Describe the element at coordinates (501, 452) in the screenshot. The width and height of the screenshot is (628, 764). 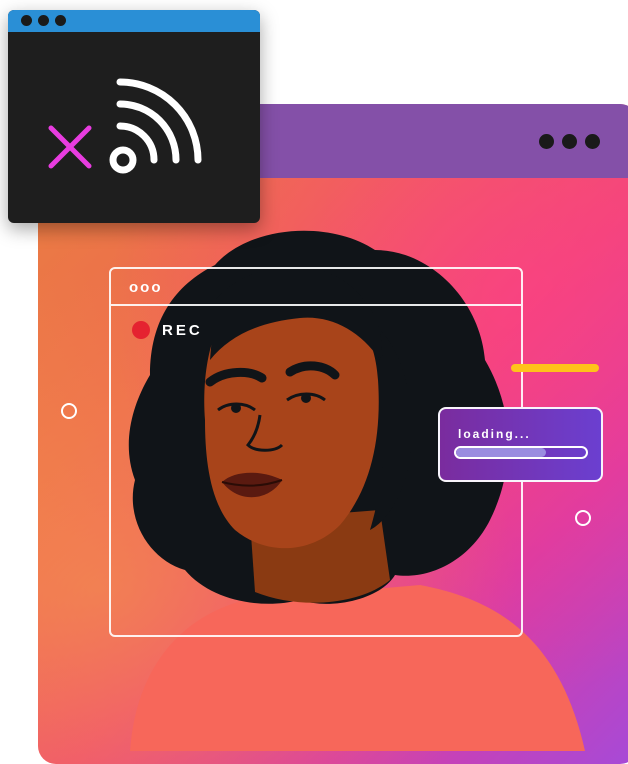
I see `progress-fill` at that location.